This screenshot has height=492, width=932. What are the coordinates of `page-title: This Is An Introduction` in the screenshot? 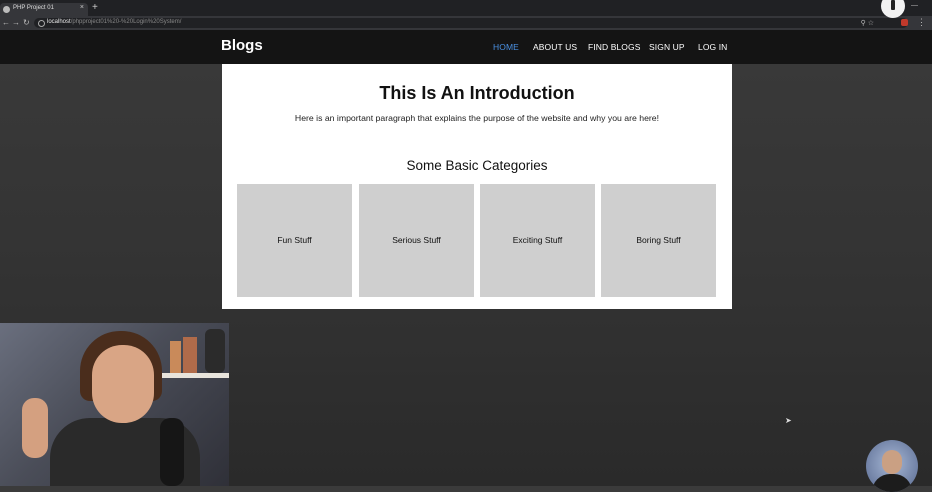 It's located at (477, 93).